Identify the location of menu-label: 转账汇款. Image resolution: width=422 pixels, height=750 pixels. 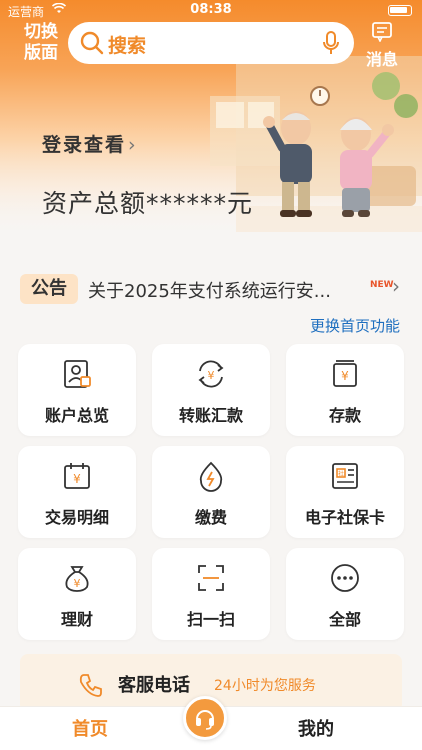
(210, 415).